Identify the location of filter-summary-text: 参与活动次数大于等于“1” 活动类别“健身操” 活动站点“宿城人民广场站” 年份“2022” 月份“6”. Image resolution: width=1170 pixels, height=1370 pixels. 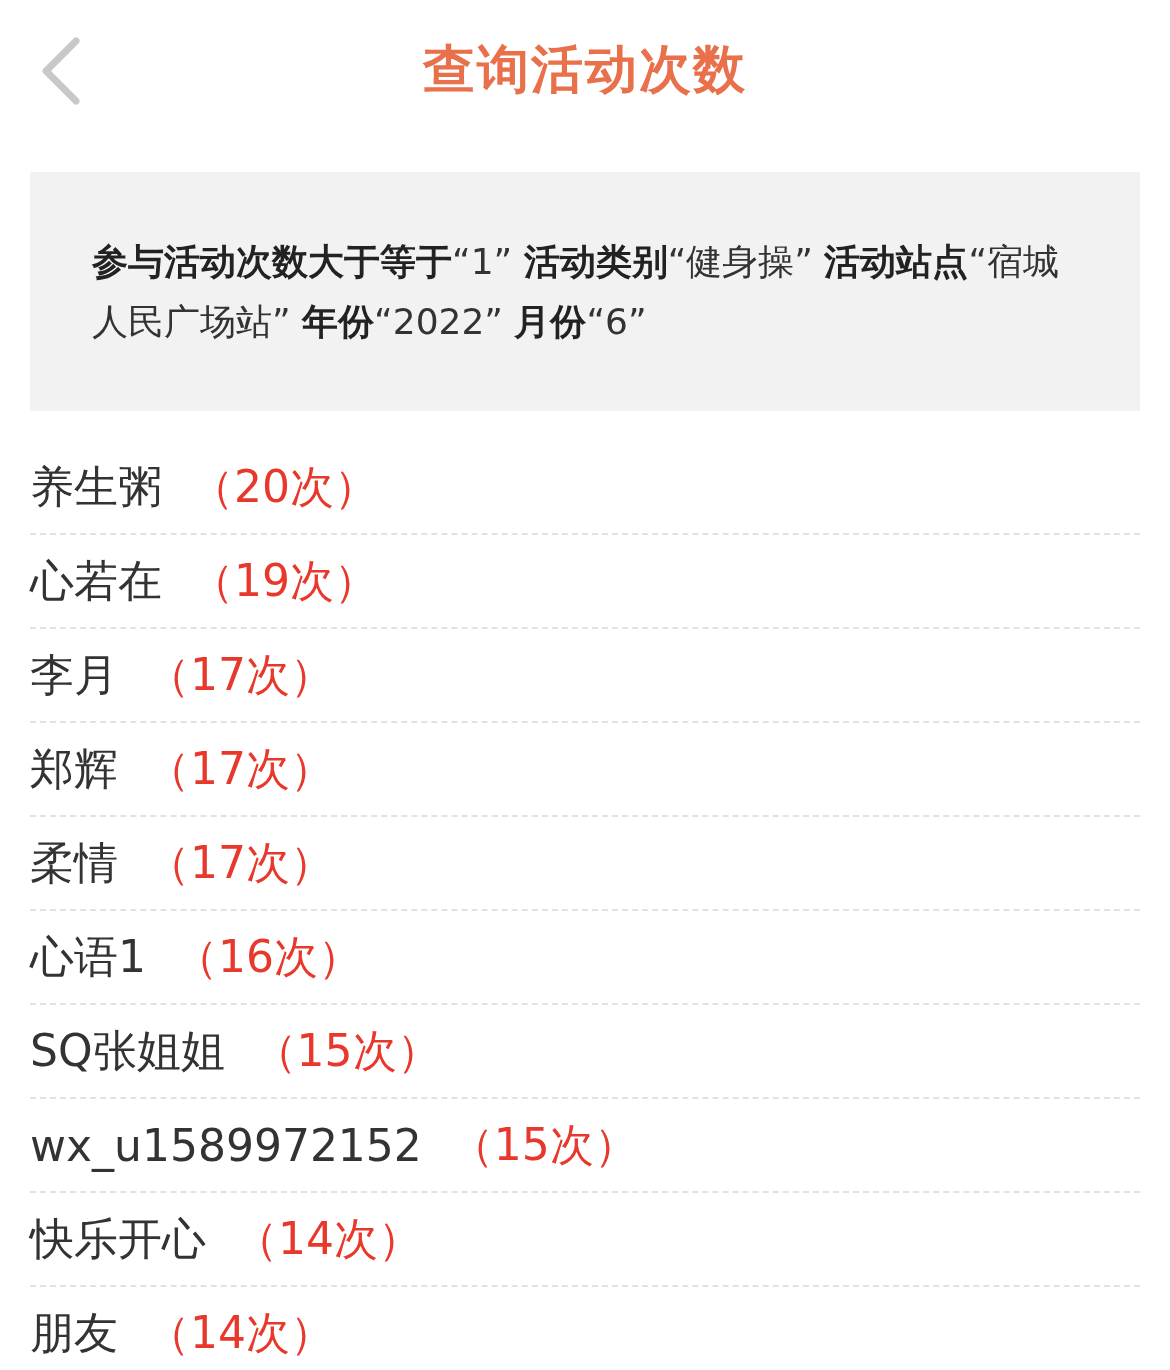
(576, 291).